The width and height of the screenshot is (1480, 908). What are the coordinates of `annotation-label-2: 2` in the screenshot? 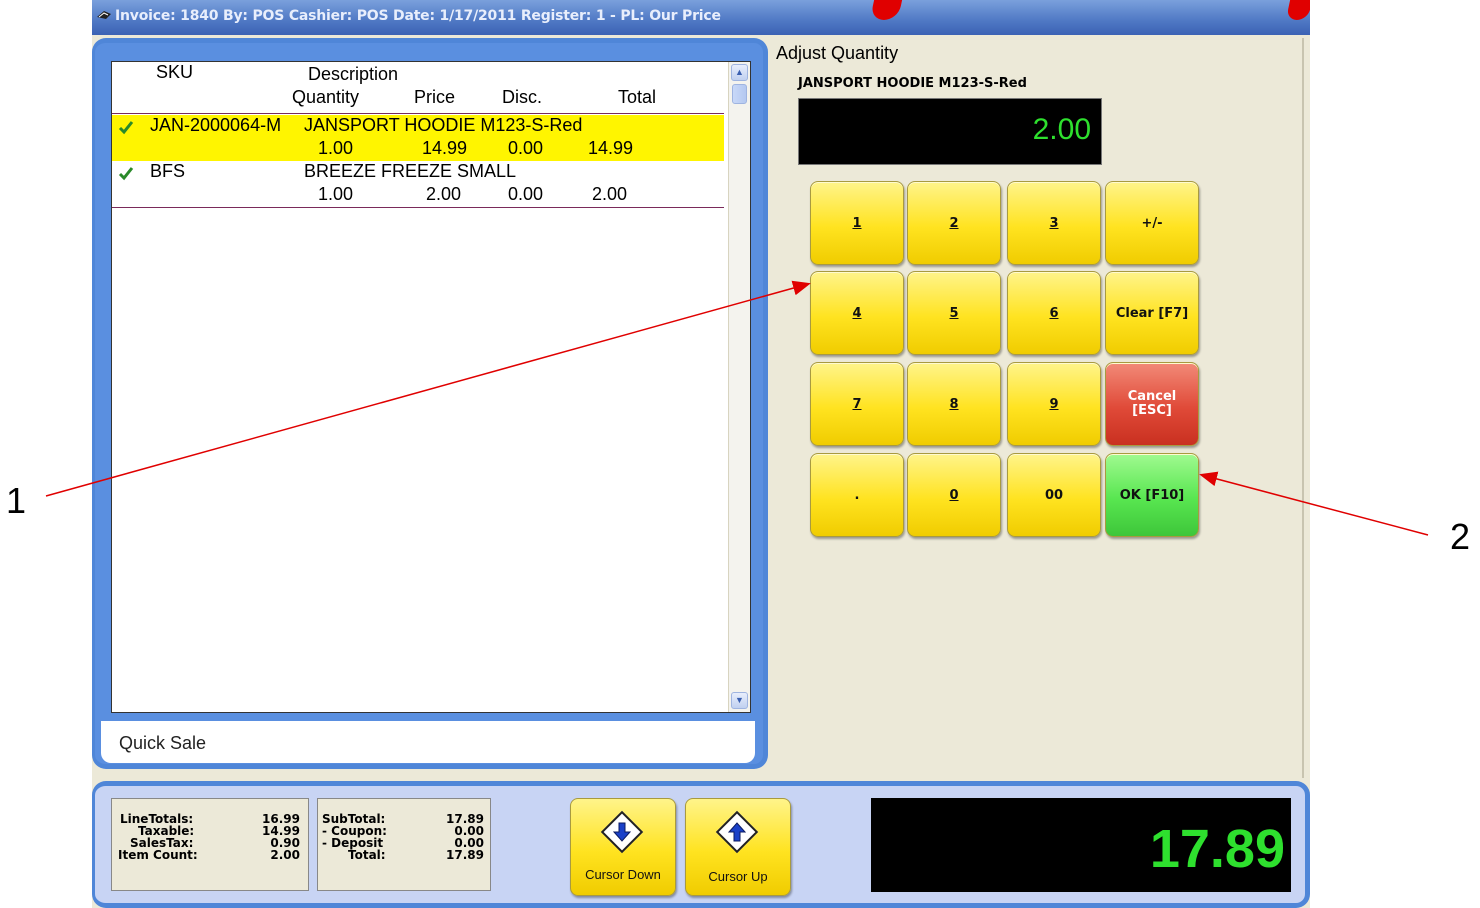 It's located at (1460, 536).